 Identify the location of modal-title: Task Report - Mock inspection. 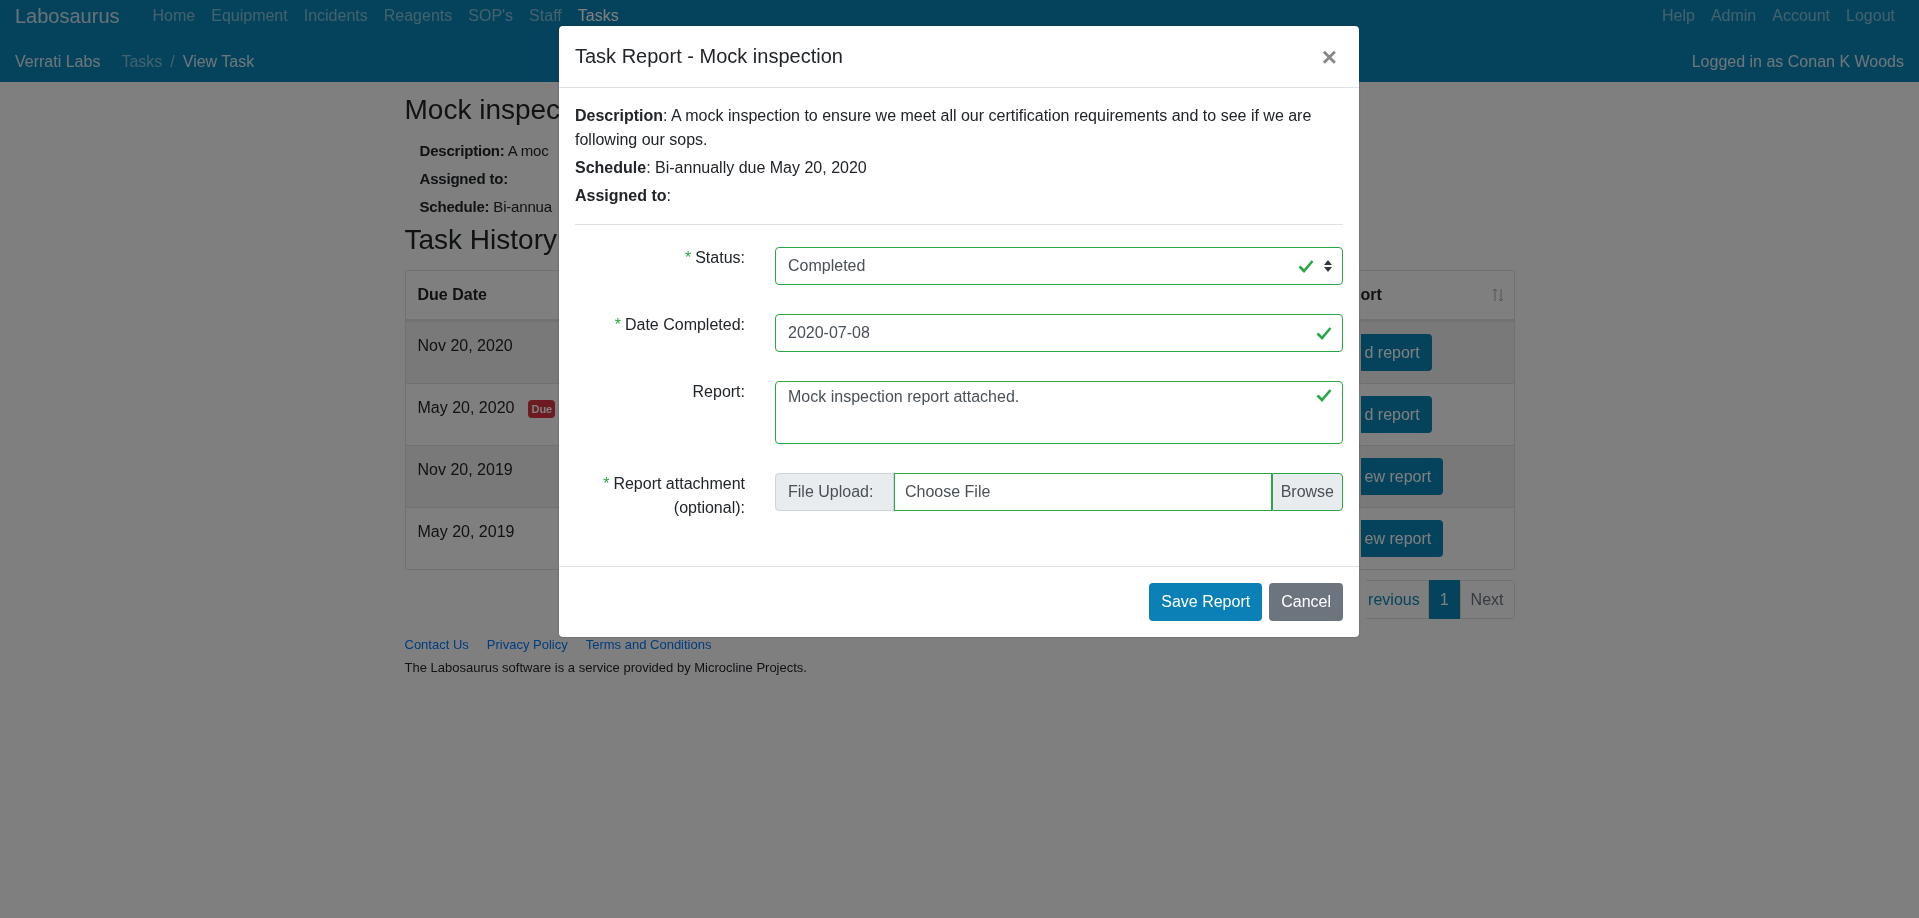
(709, 56).